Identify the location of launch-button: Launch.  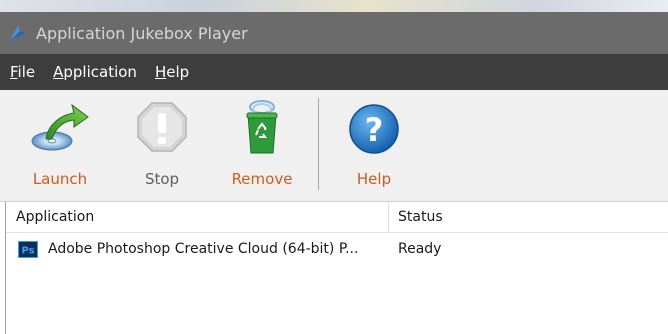
(60, 146).